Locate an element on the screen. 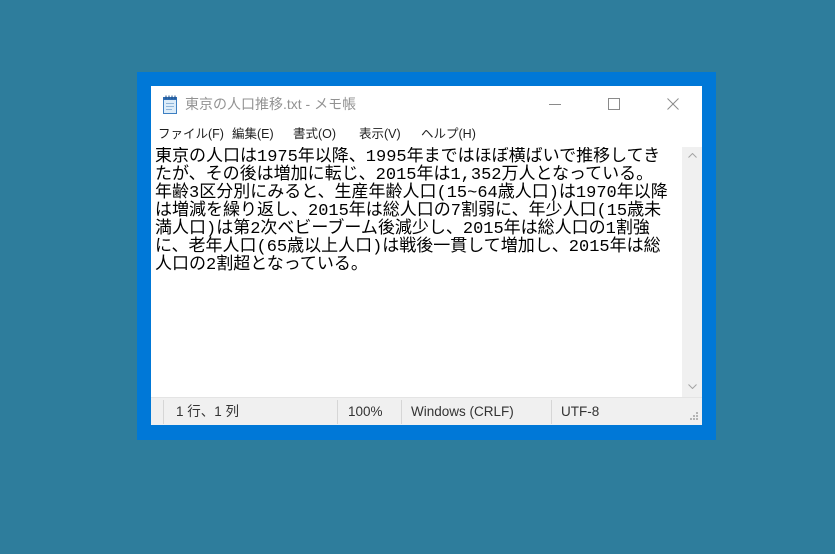  editor-line: たが、その後は増加に転じ、2015年は1,352万人となっている。 is located at coordinates (418, 176).